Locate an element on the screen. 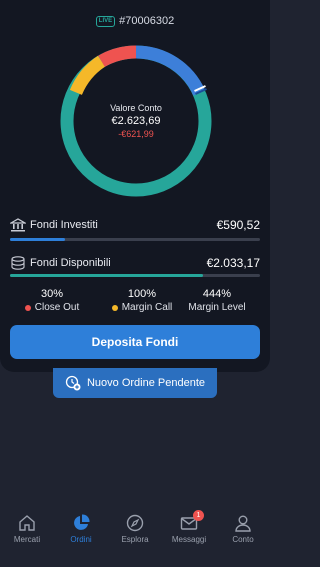 The height and width of the screenshot is (567, 320). tab-esplora-label: Esplora is located at coordinates (135, 539).